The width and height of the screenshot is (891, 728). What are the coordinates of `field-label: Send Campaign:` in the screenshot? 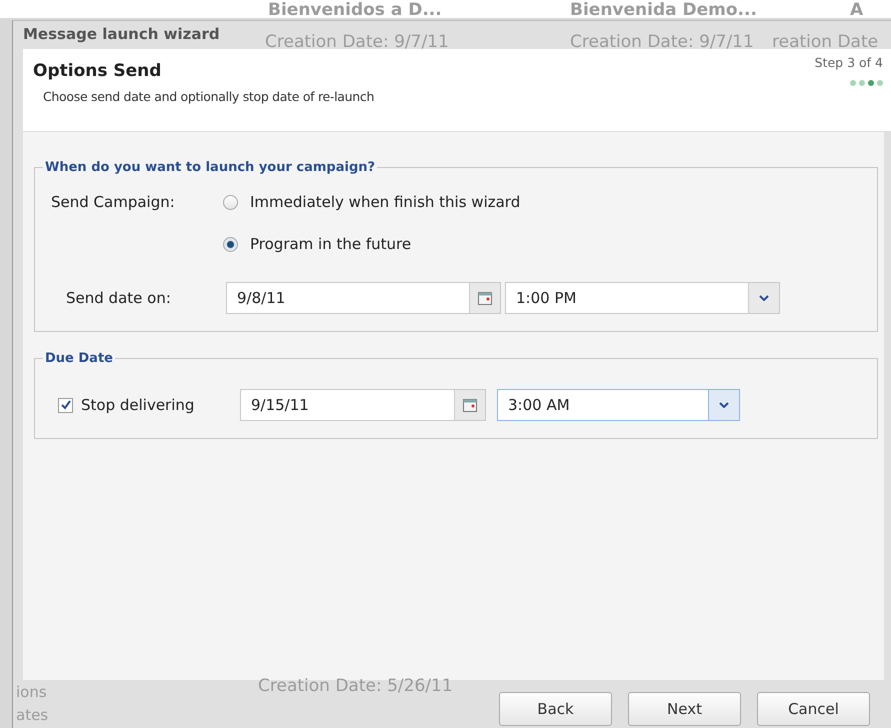 It's located at (113, 202).